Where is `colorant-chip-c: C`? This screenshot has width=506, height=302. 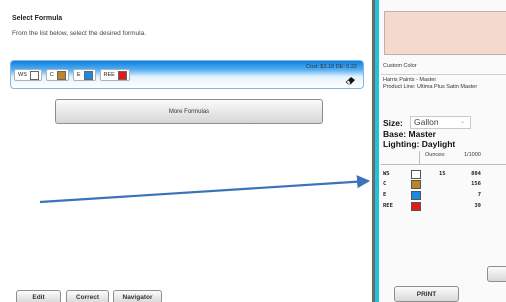
colorant-chip-c: C is located at coordinates (57, 75).